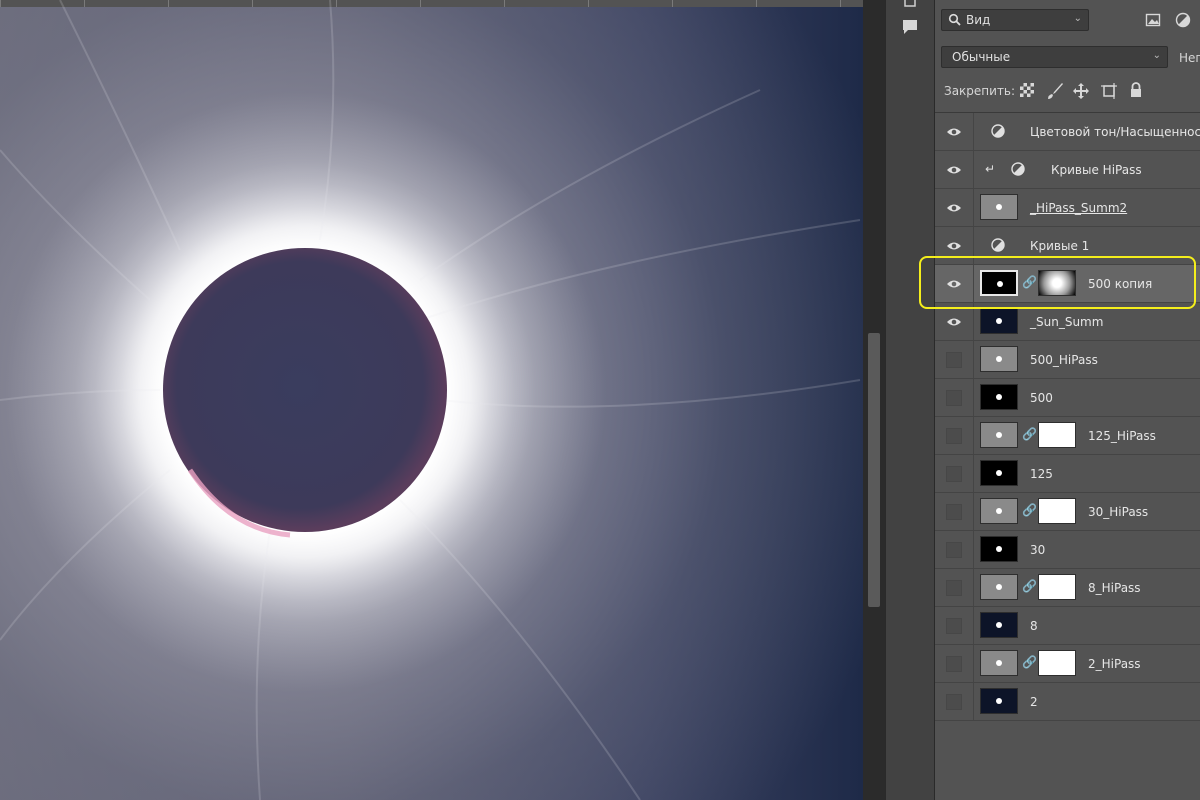  What do you see at coordinates (1114, 588) in the screenshot?
I see `layer-name: 8_HiPass` at bounding box center [1114, 588].